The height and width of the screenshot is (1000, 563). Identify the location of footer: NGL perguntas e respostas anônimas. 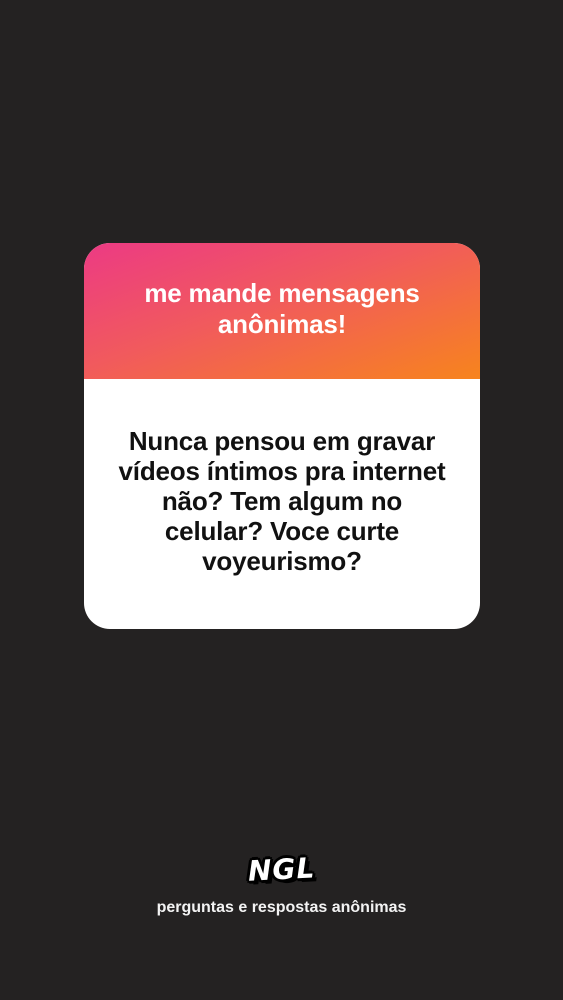
(281, 884).